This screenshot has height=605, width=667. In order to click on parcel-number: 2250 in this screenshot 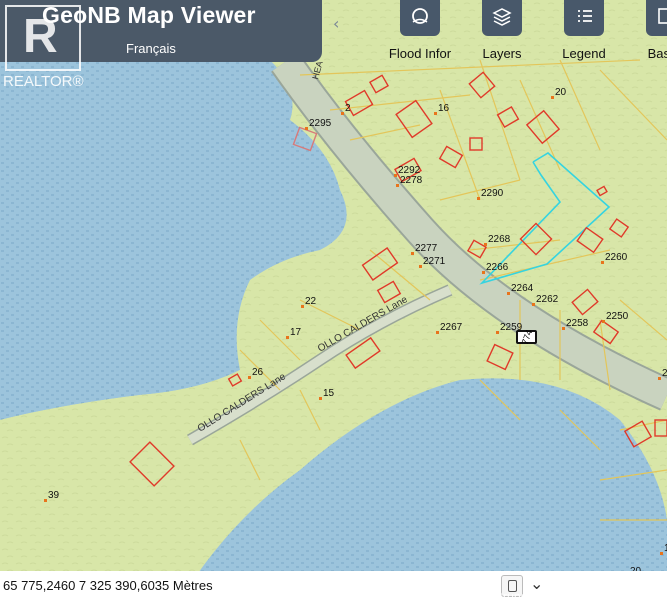, I will do `click(617, 316)`.